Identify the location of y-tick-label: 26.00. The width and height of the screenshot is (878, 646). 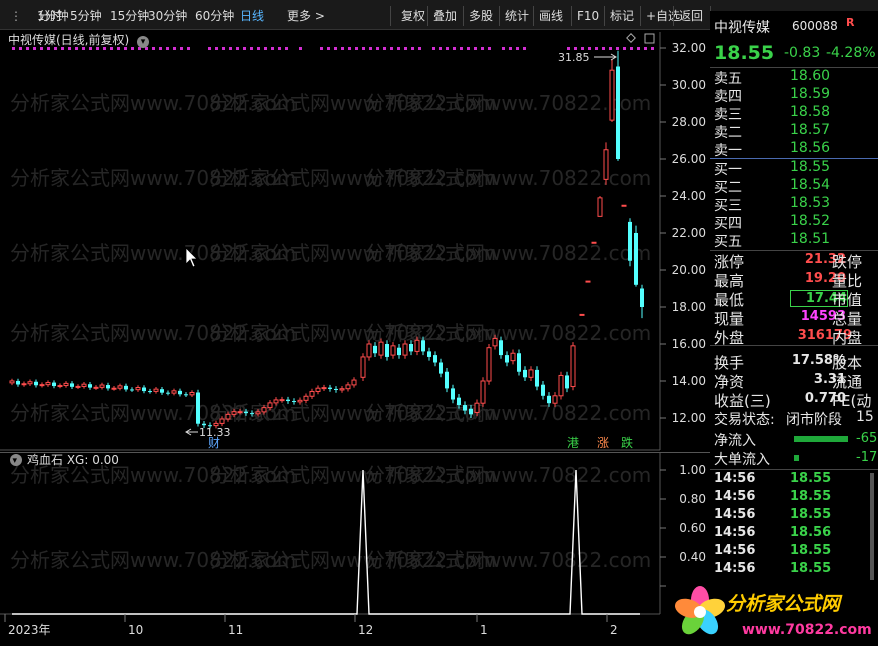
(689, 159).